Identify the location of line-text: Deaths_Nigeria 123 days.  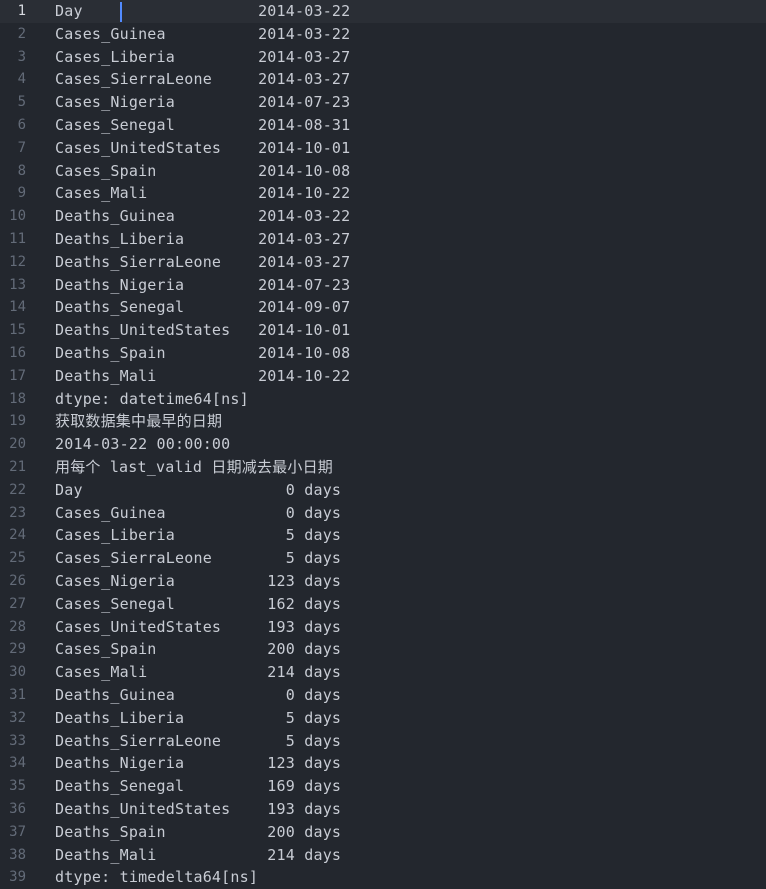
(198, 763).